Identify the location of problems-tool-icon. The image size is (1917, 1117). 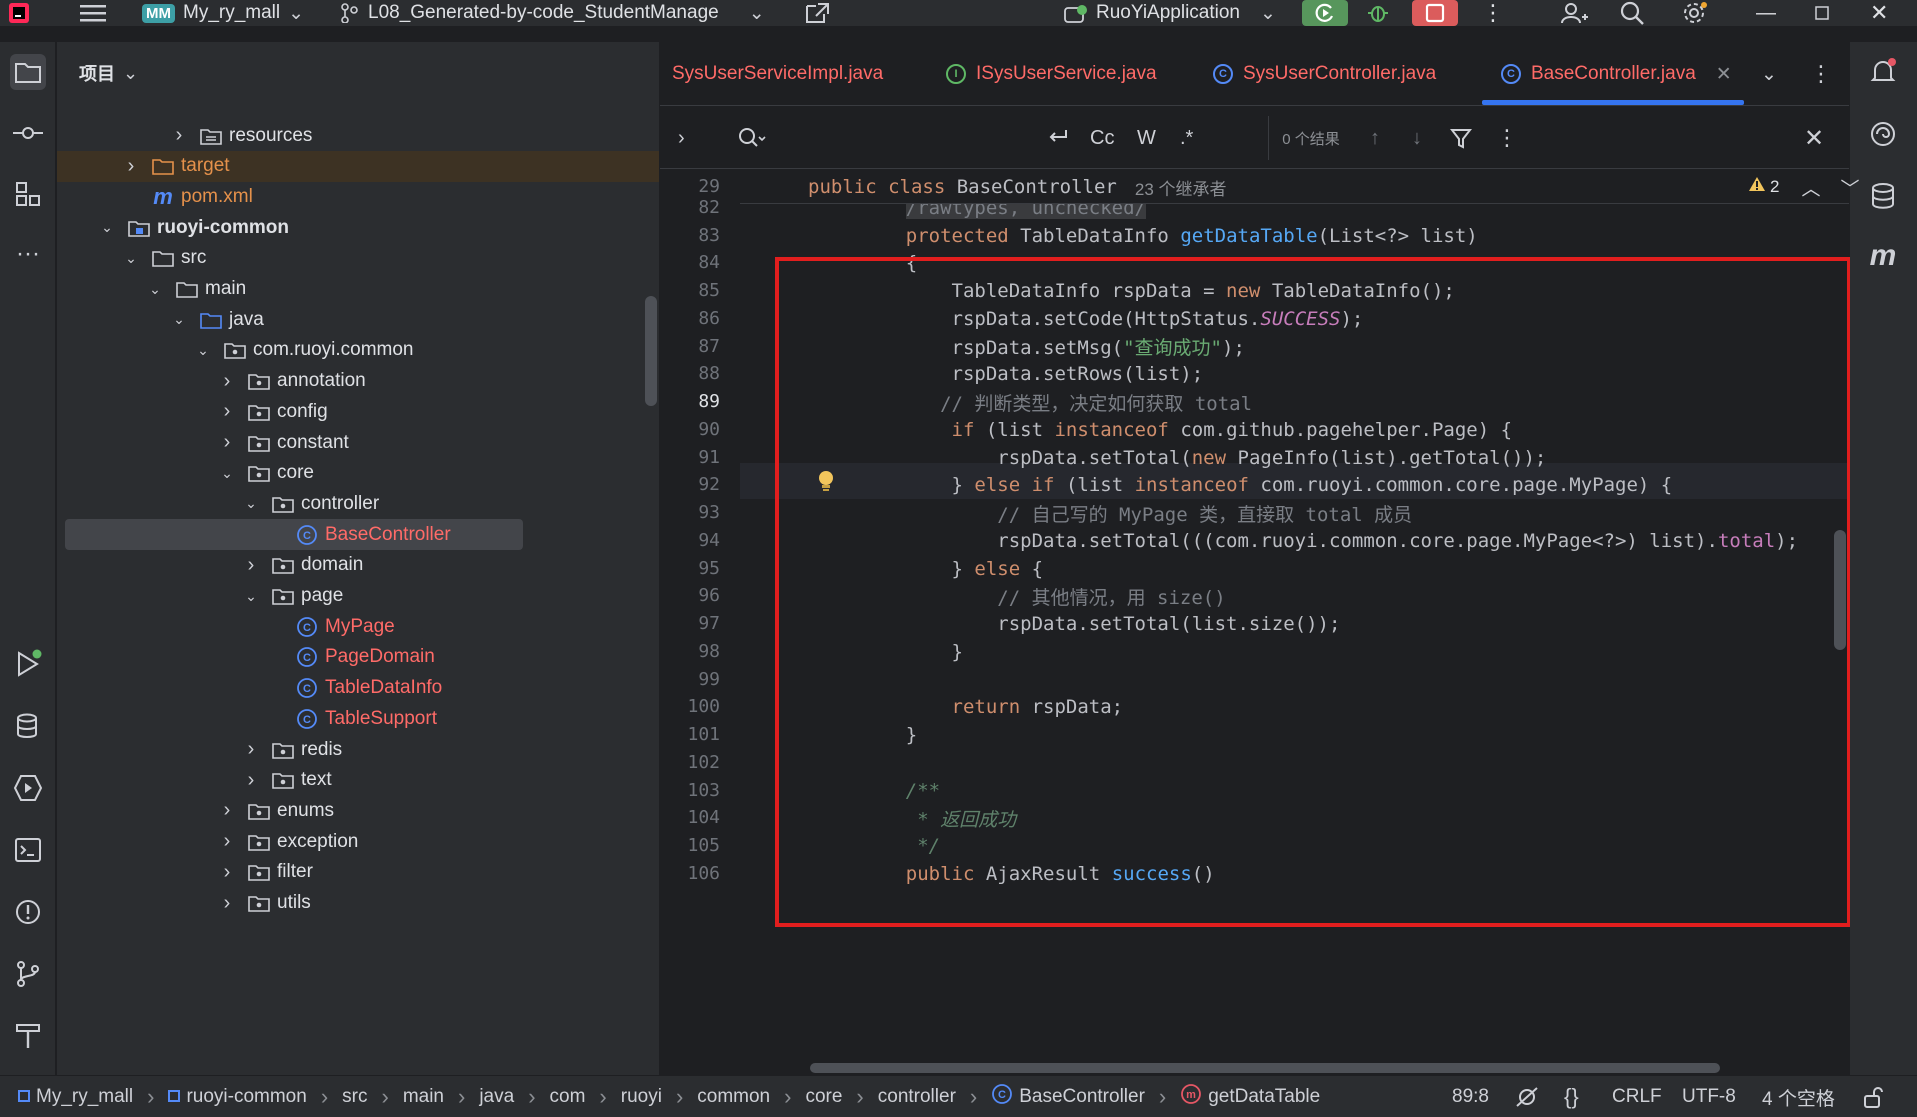
(28, 912).